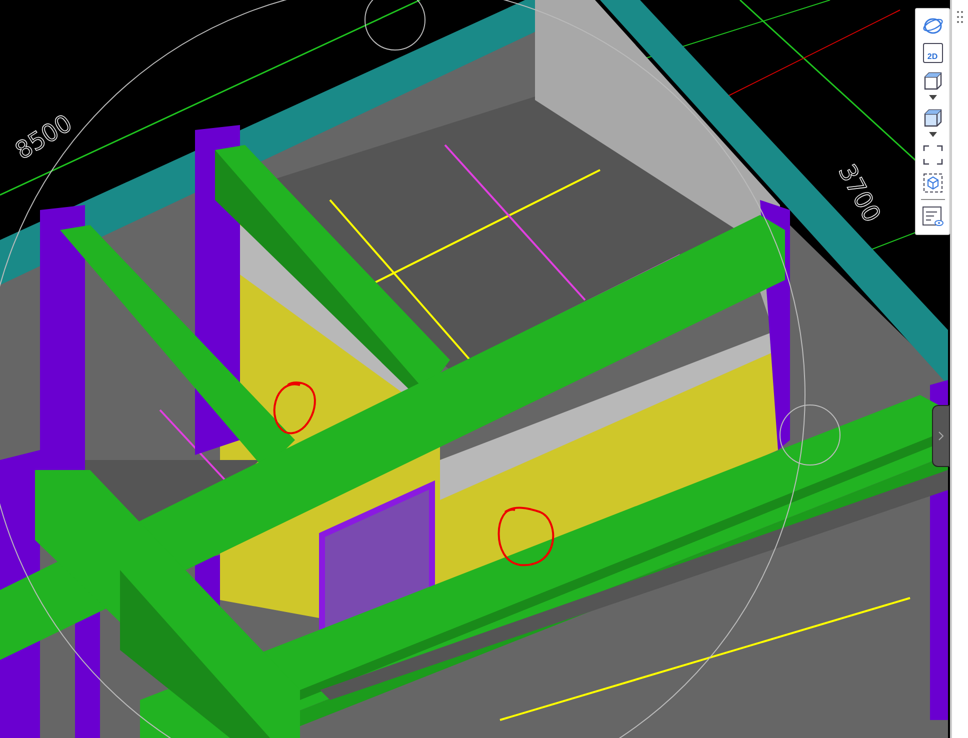 The width and height of the screenshot is (968, 738). I want to click on collapse-panel-tab, so click(941, 436).